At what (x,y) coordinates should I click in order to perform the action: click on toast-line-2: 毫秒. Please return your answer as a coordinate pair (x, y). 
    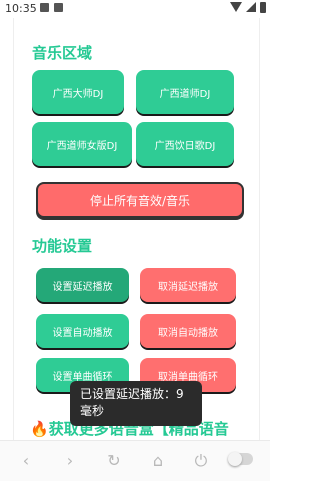
    Looking at the image, I should click on (92, 411).